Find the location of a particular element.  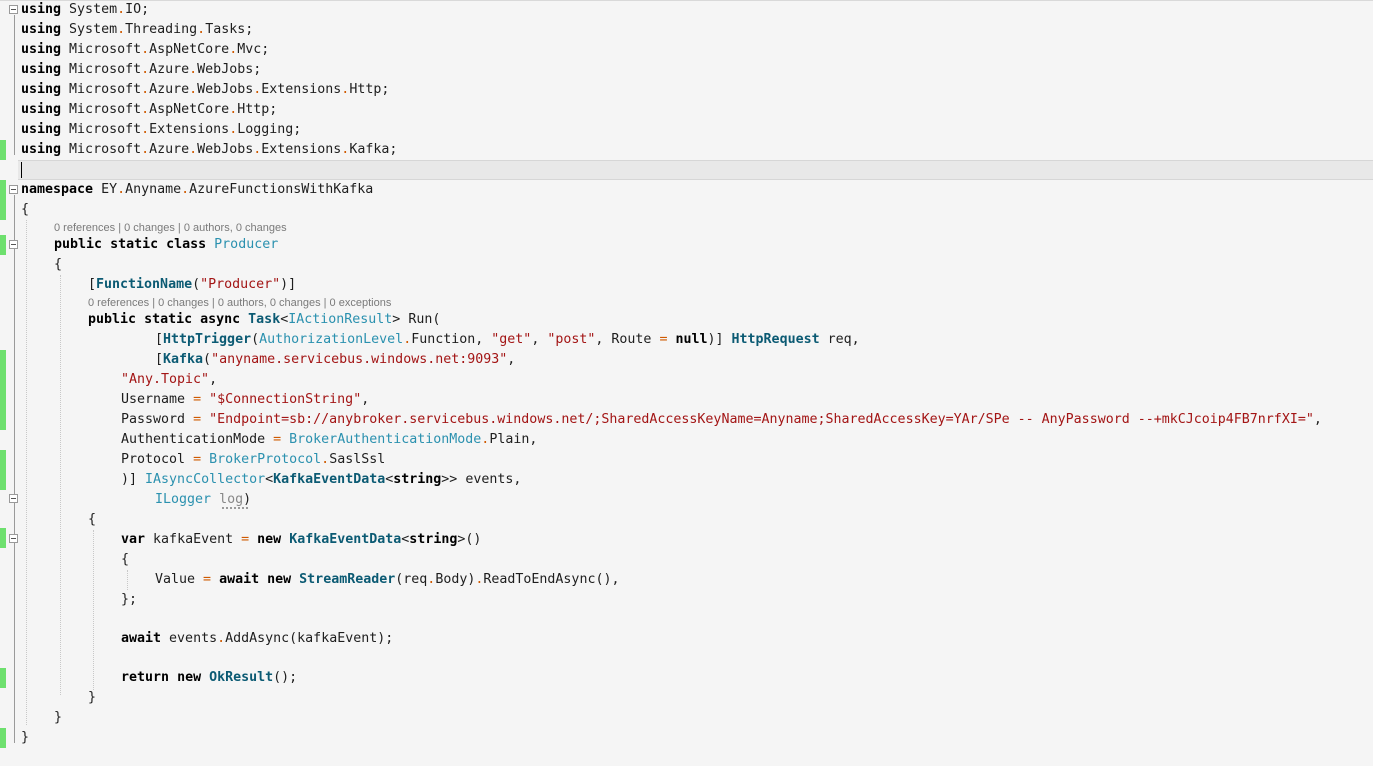

code-line: await events.AddAsync(kafkaEvent); is located at coordinates (257, 639).